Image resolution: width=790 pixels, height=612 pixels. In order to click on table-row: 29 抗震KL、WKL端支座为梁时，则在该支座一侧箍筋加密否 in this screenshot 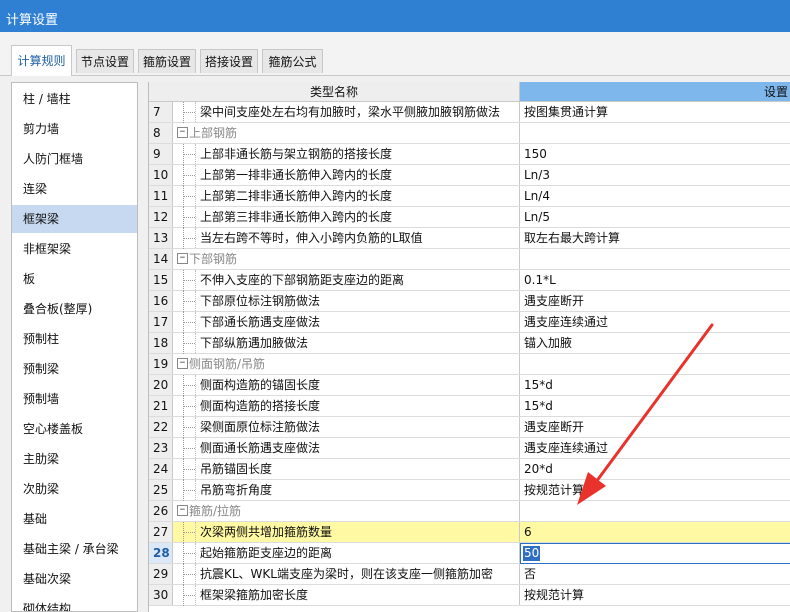, I will do `click(469, 574)`.